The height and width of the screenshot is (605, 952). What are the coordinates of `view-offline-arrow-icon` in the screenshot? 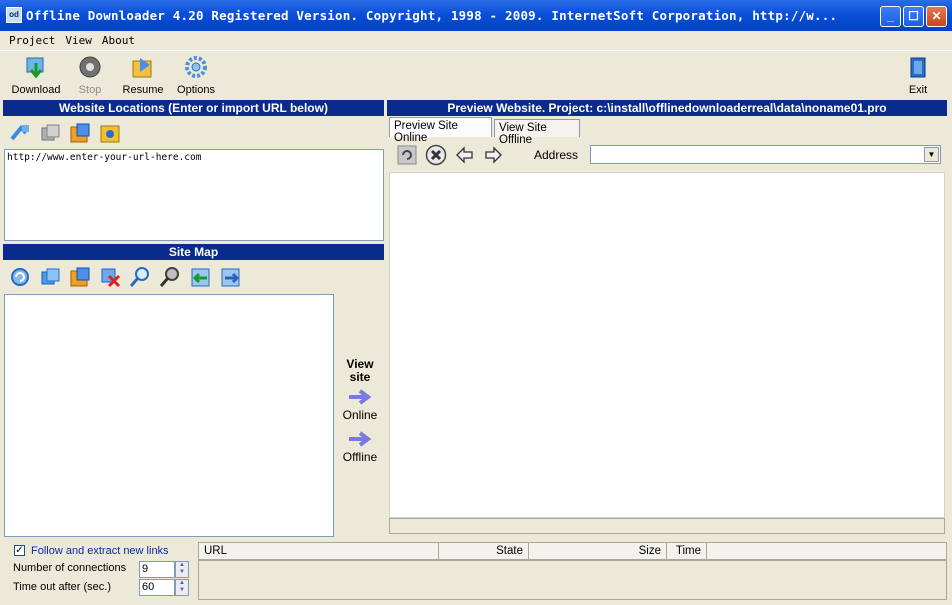 It's located at (360, 439).